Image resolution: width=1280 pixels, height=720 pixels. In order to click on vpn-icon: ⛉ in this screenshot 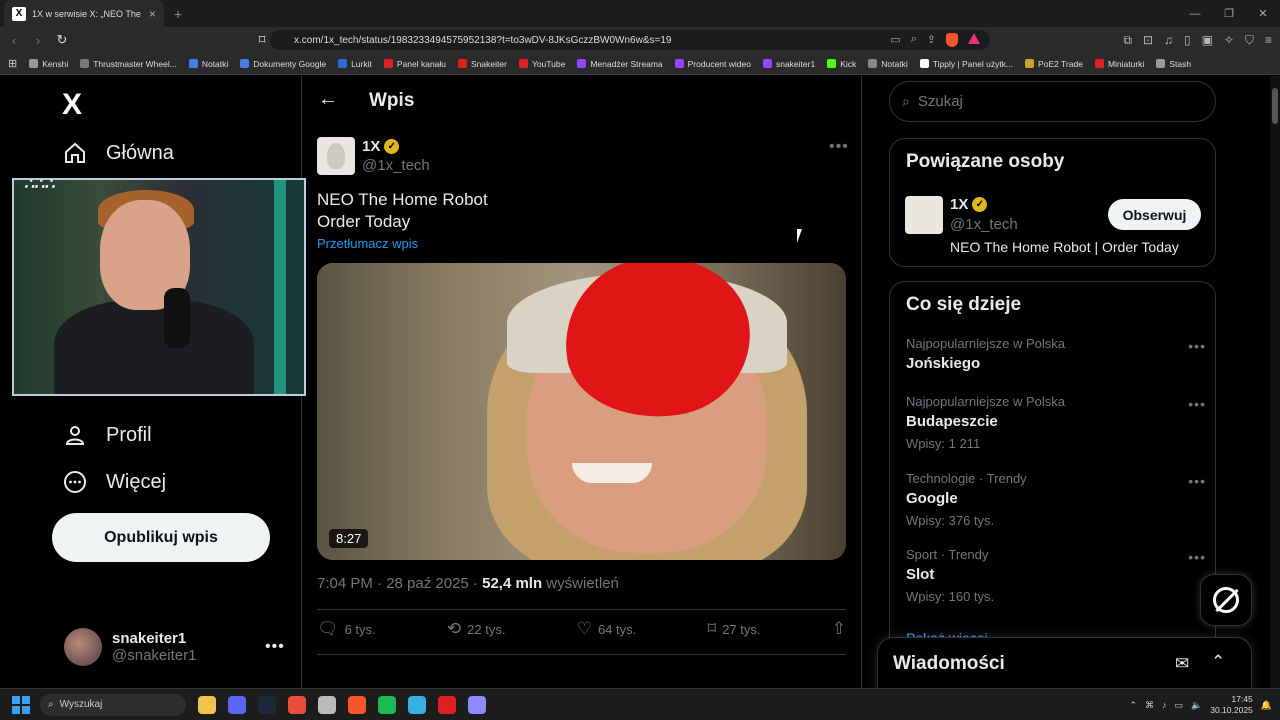, I will do `click(1249, 40)`.